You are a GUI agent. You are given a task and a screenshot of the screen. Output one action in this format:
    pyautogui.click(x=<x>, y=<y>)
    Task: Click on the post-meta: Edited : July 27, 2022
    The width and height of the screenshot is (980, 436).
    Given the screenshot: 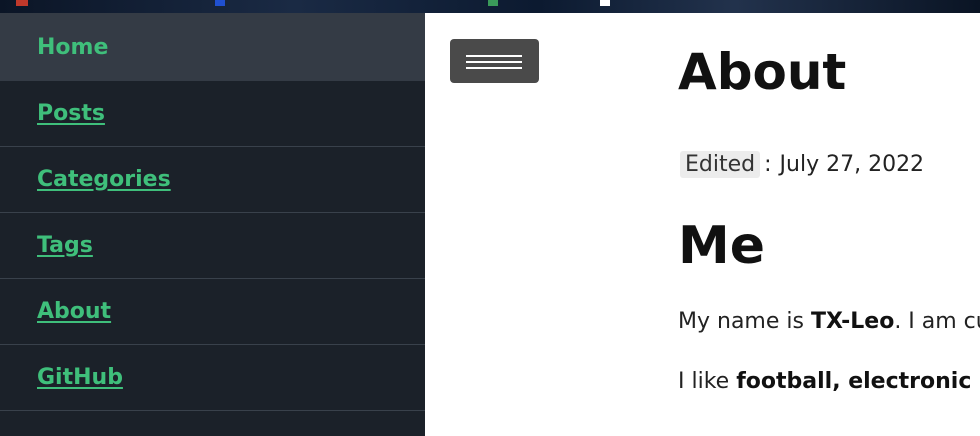 What is the action you would take?
    pyautogui.click(x=802, y=164)
    